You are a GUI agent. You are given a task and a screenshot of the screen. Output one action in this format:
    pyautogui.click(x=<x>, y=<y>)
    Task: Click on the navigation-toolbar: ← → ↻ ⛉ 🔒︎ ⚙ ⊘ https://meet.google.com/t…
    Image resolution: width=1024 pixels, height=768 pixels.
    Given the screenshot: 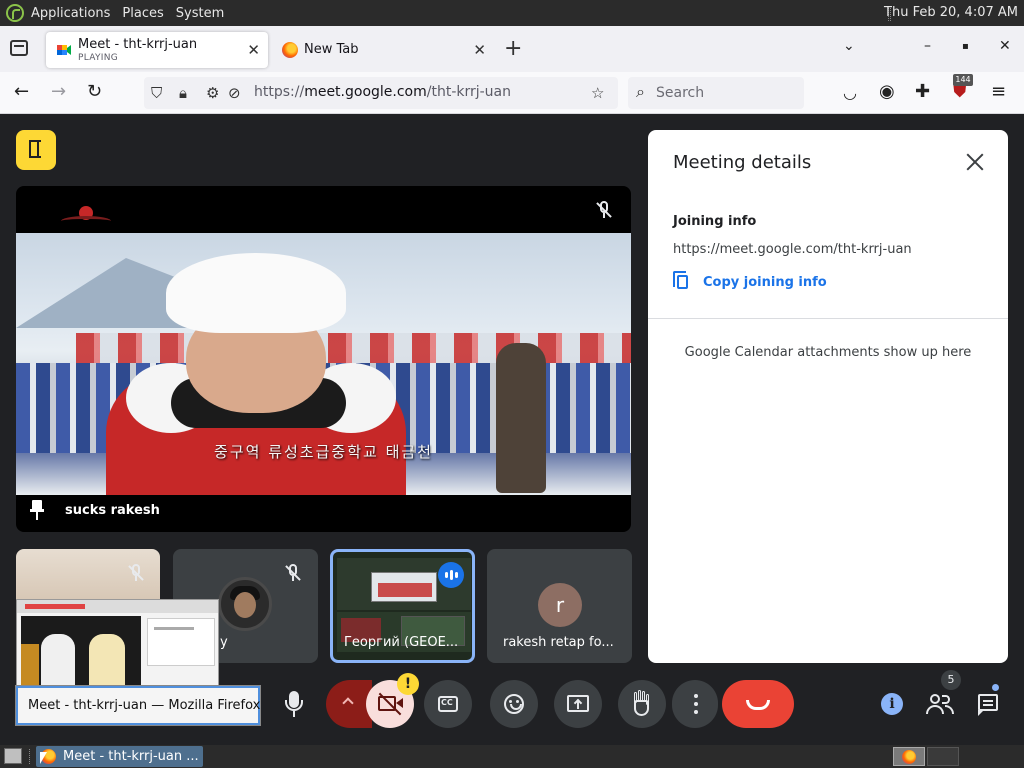 What is the action you would take?
    pyautogui.click(x=512, y=93)
    